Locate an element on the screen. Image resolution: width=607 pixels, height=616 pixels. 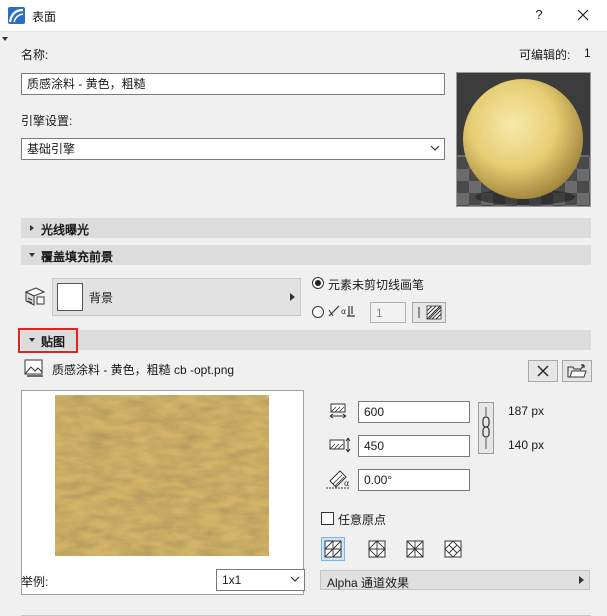
texture-width-input: 600 is located at coordinates (414, 412).